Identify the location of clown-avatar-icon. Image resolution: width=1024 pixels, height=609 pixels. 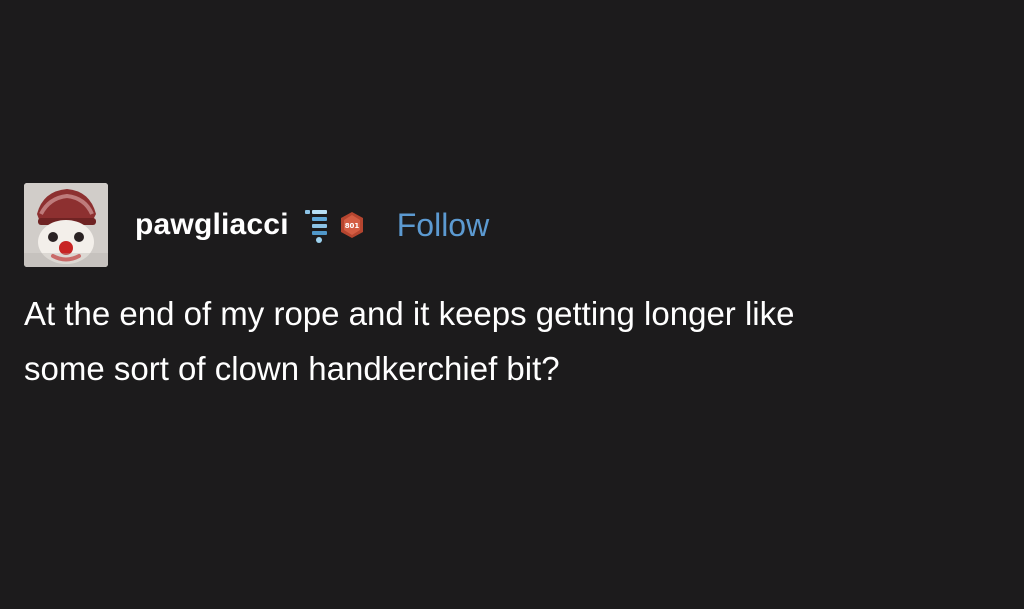
(66, 225).